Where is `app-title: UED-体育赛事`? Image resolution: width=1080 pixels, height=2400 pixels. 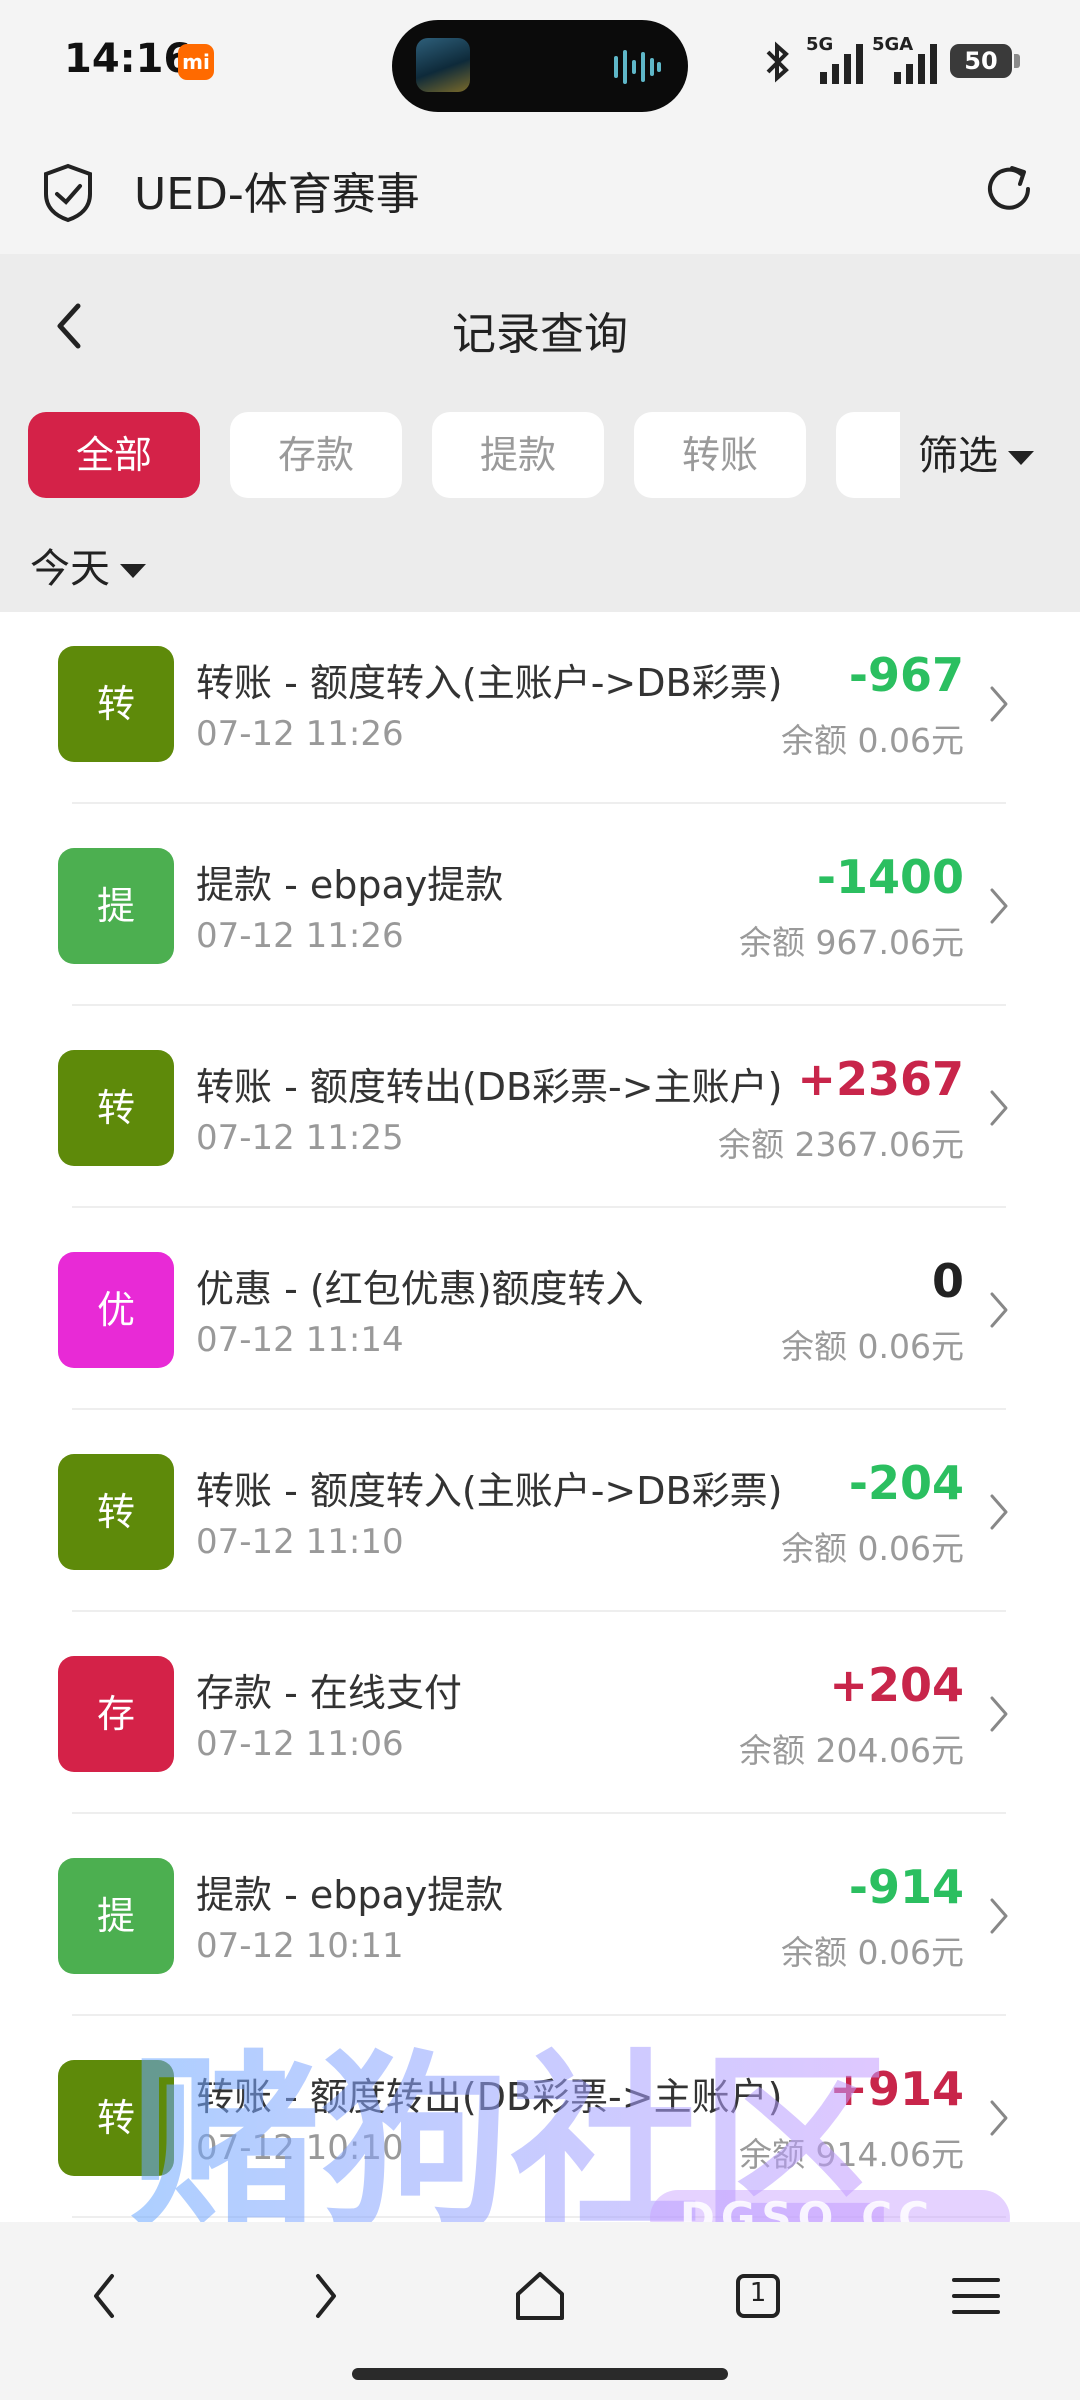
app-title: UED-体育赛事 is located at coordinates (277, 194).